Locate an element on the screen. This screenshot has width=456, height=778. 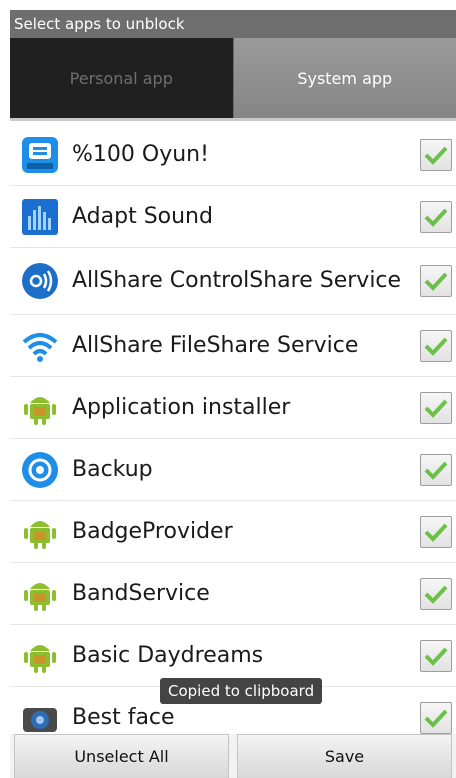
tab-system-app: System app is located at coordinates (344, 78).